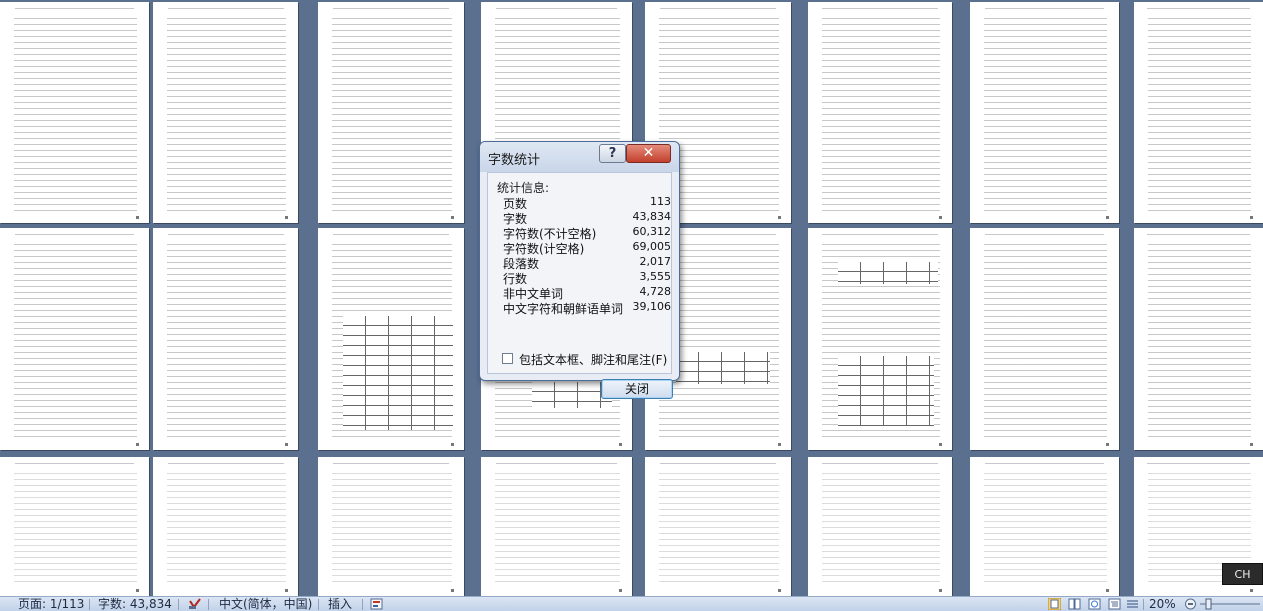  What do you see at coordinates (652, 246) in the screenshot?
I see `stat-value: 69,005` at bounding box center [652, 246].